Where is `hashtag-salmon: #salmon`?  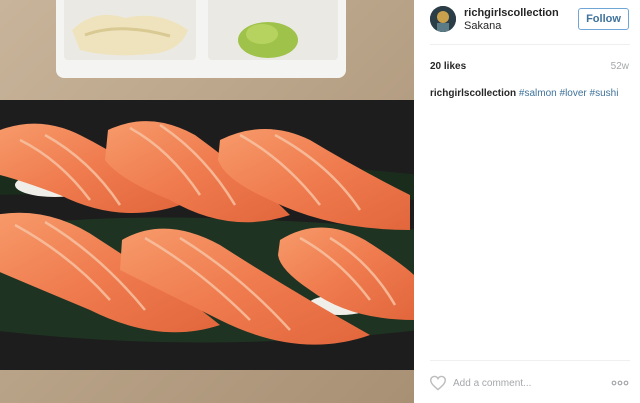
hashtag-salmon: #salmon is located at coordinates (538, 93).